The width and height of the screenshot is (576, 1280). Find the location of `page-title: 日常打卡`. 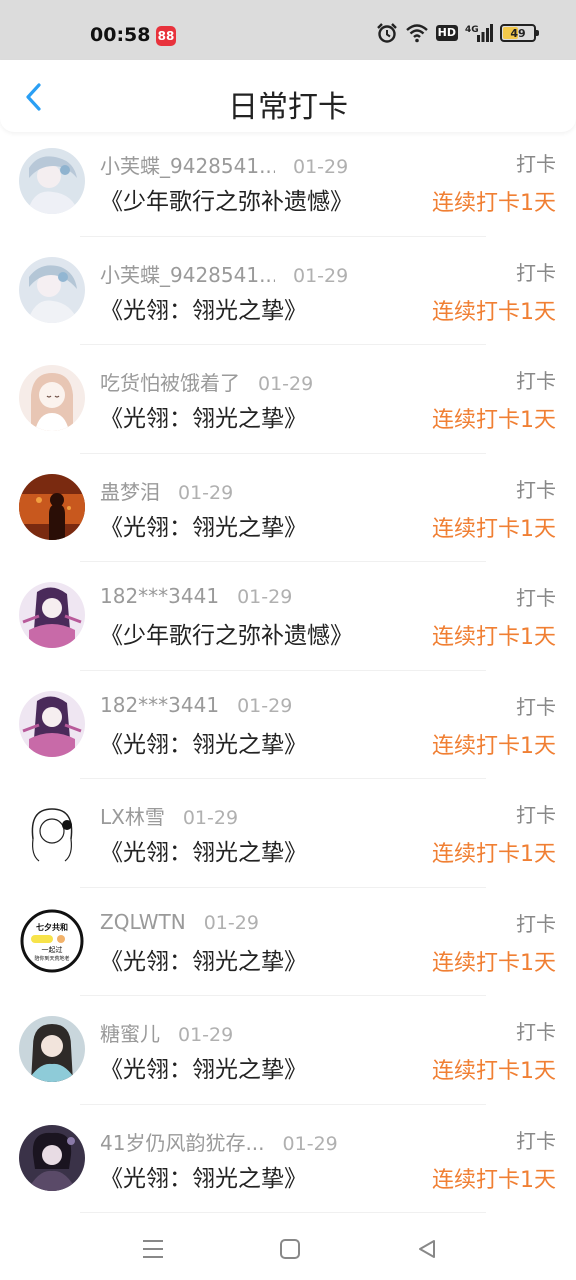

page-title: 日常打卡 is located at coordinates (288, 107).